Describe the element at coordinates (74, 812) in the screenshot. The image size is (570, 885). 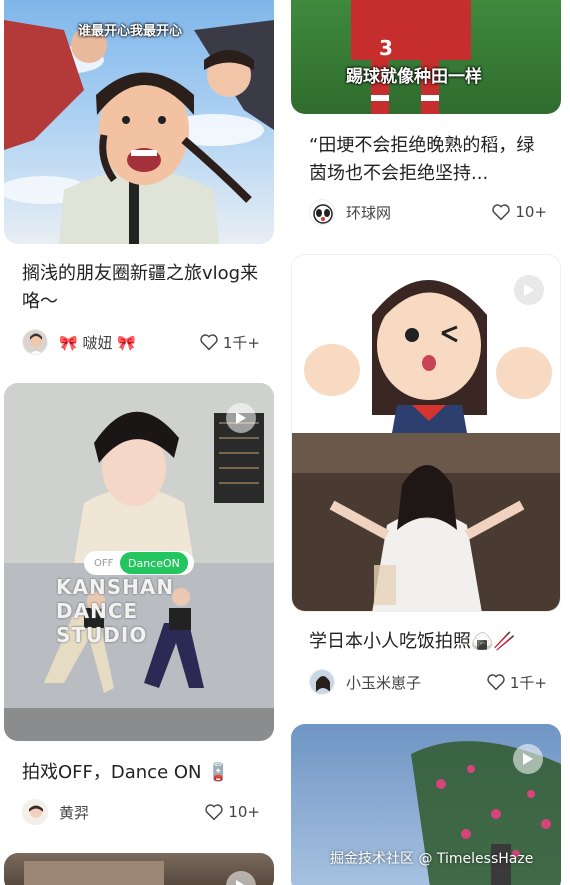
I see `author-name: 黄羿` at that location.